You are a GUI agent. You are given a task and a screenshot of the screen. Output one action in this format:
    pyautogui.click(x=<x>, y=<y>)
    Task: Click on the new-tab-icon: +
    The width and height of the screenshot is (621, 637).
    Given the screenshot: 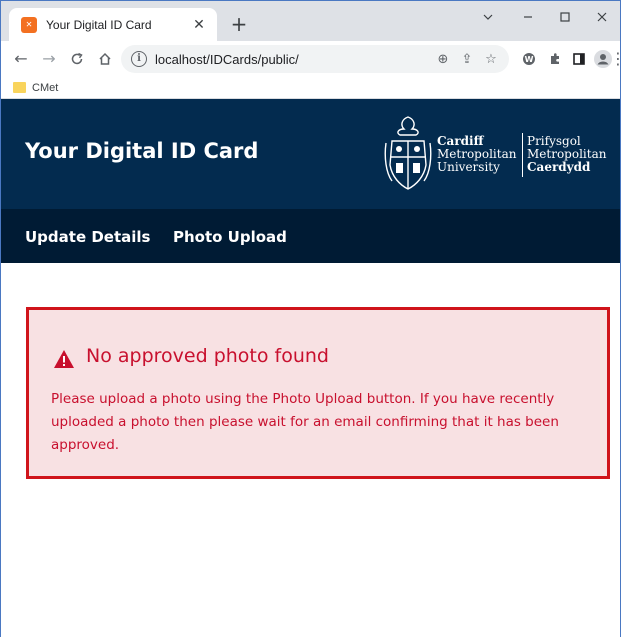 What is the action you would take?
    pyautogui.click(x=239, y=25)
    